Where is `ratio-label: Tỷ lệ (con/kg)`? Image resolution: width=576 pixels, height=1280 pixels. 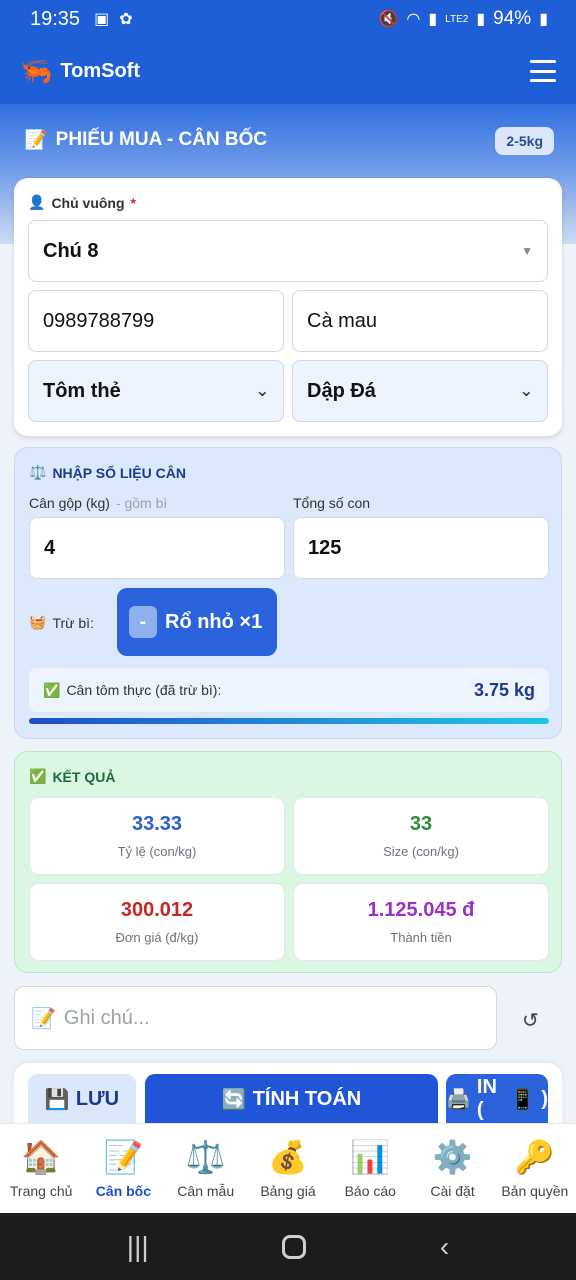
ratio-label: Tỷ lệ (con/kg) is located at coordinates (157, 851).